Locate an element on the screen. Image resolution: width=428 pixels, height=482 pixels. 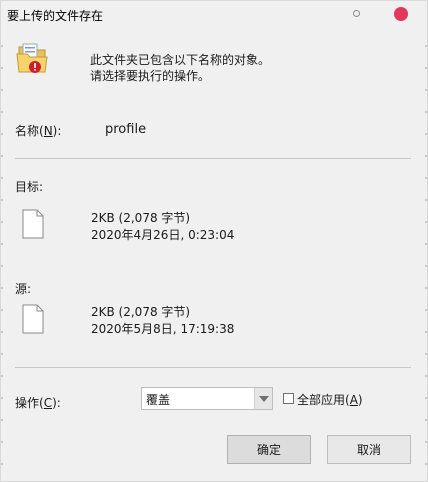
action-label-suffix: ): is located at coordinates (56, 403).